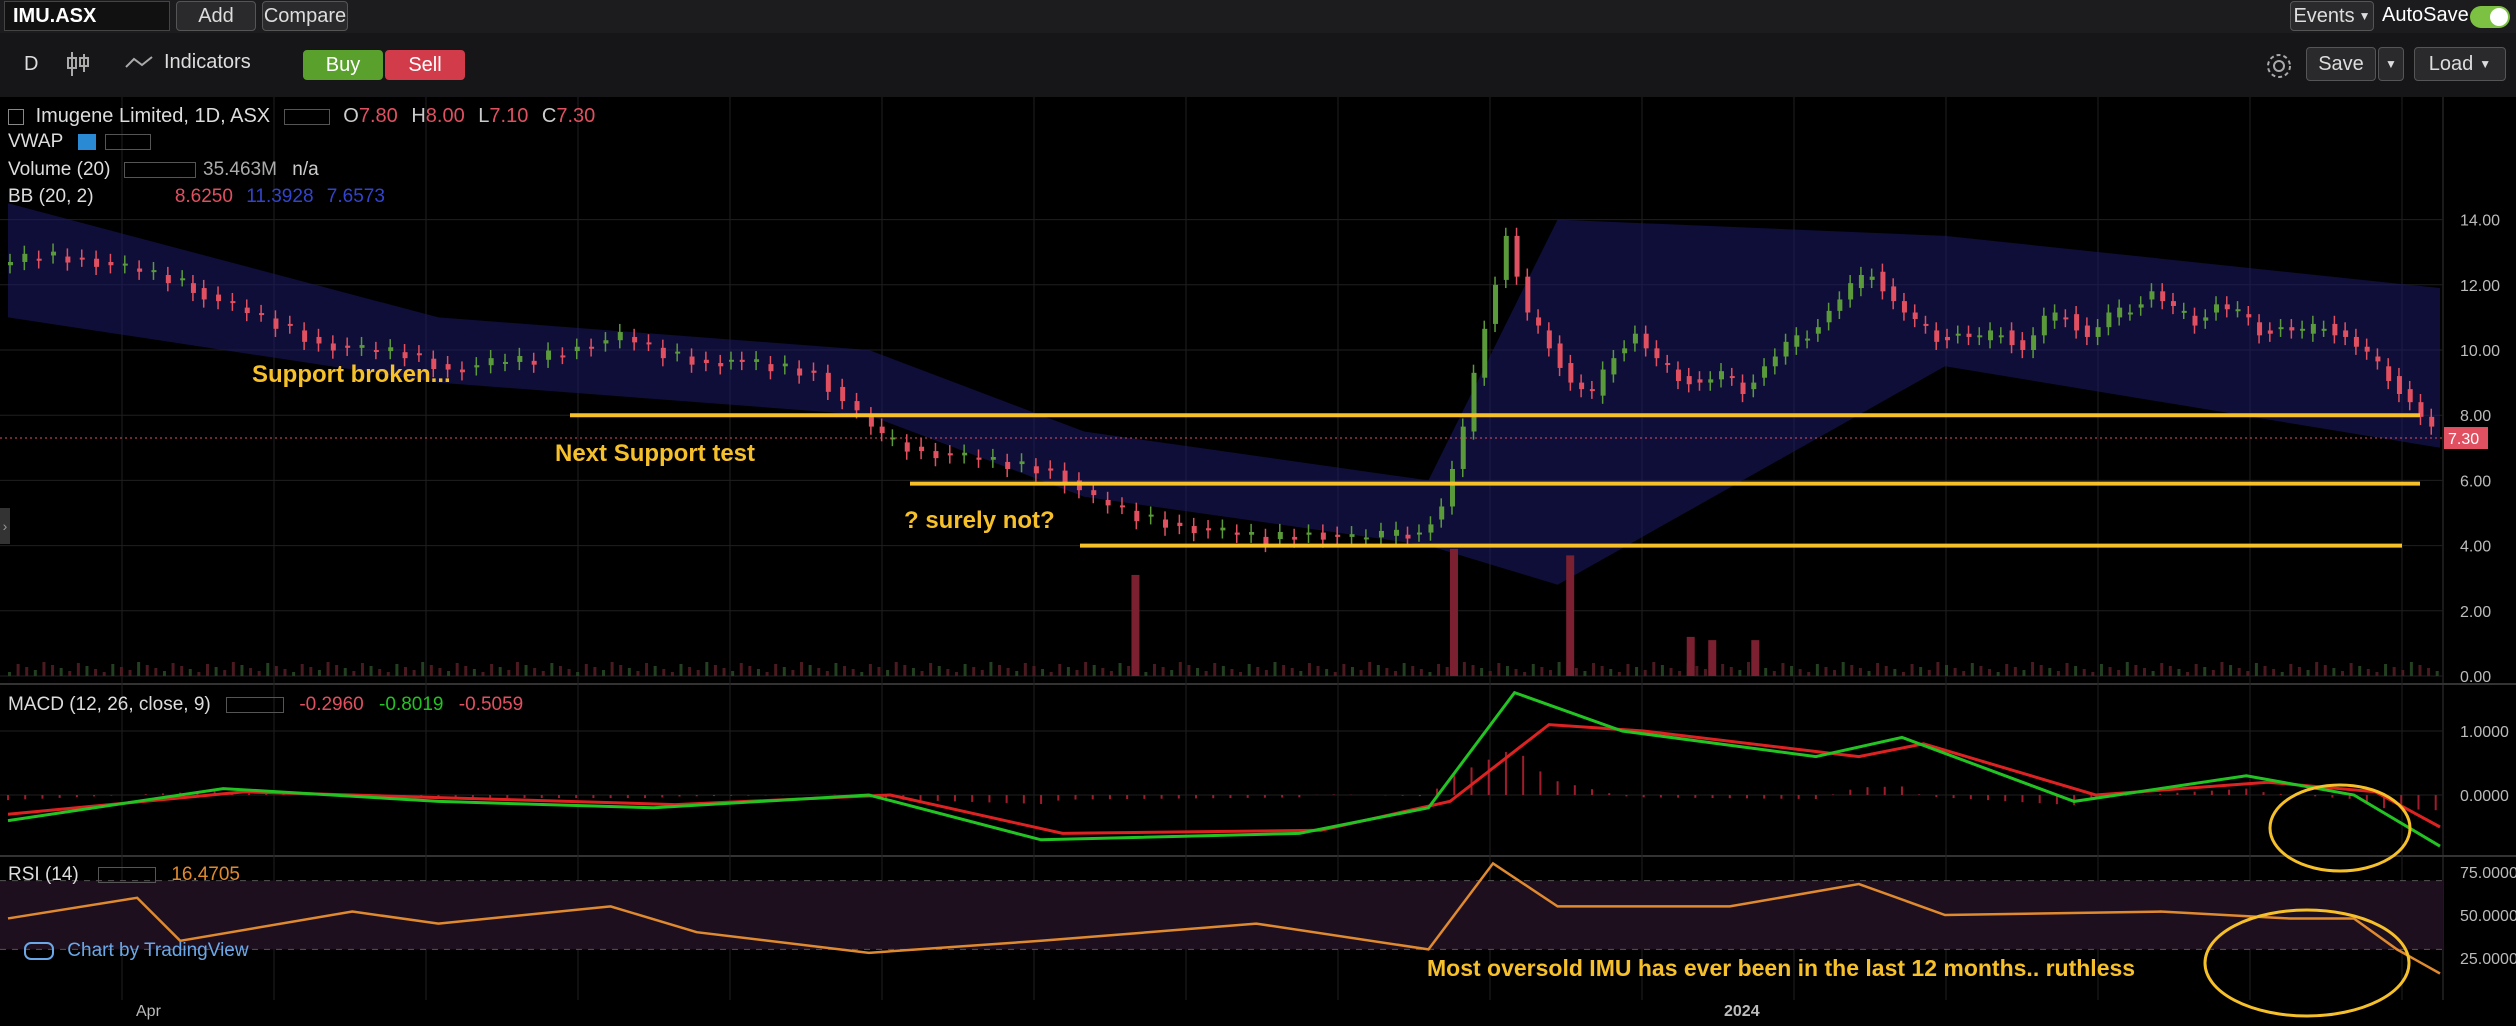 The width and height of the screenshot is (2516, 1026). Describe the element at coordinates (484, 116) in the screenshot. I see `low-label: L` at that location.